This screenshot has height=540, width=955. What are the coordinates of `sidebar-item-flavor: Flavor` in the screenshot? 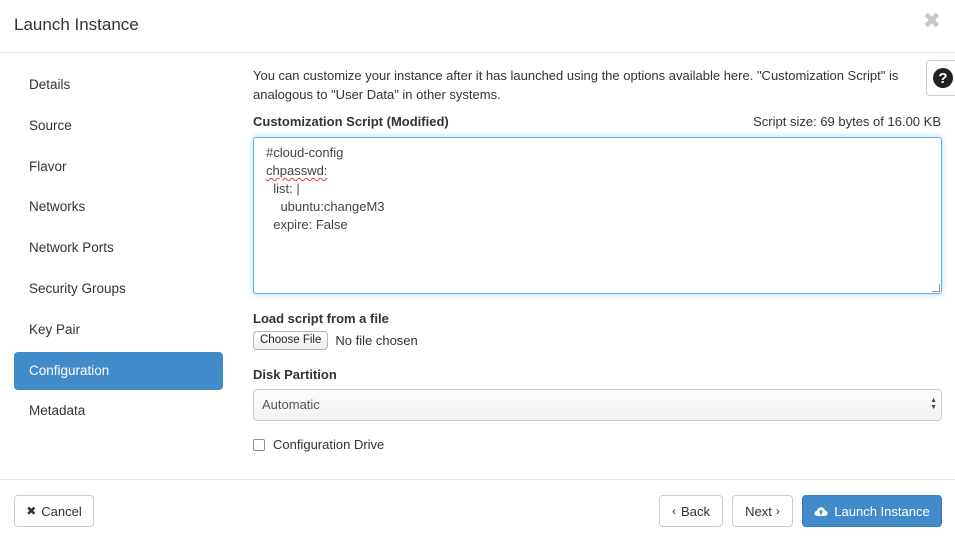 It's located at (118, 167).